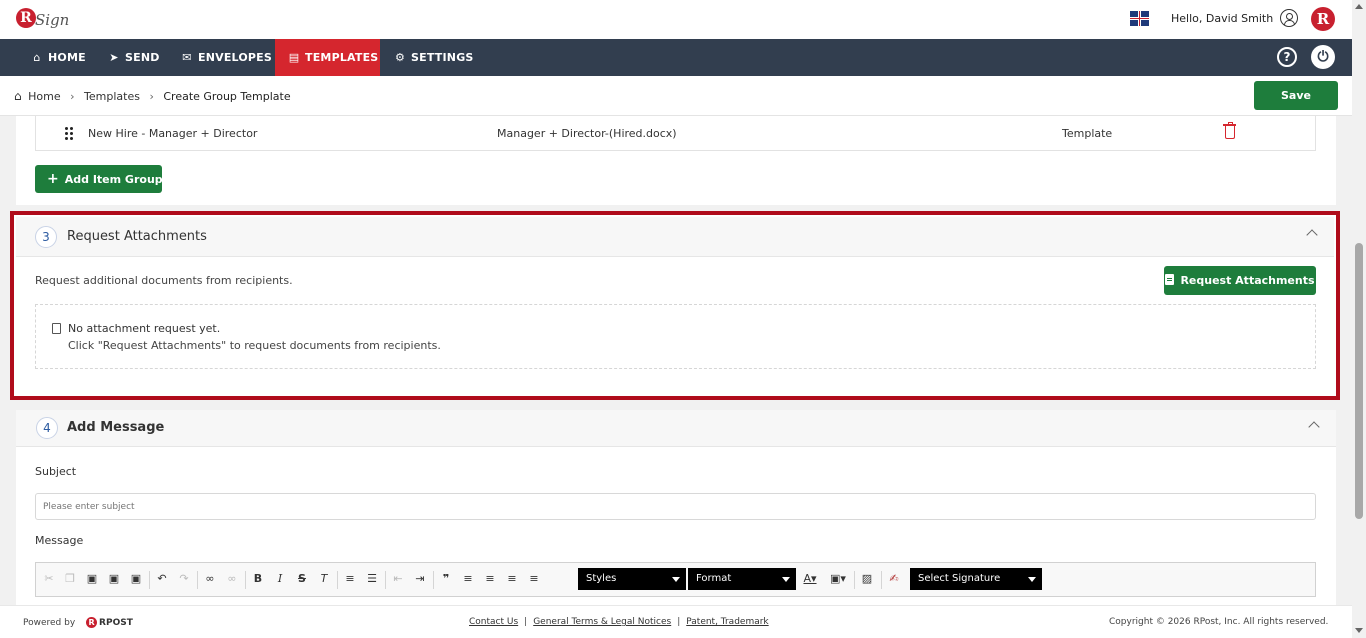 The height and width of the screenshot is (638, 1366). What do you see at coordinates (67, 57) in the screenshot?
I see `nav-home-label: HOME` at bounding box center [67, 57].